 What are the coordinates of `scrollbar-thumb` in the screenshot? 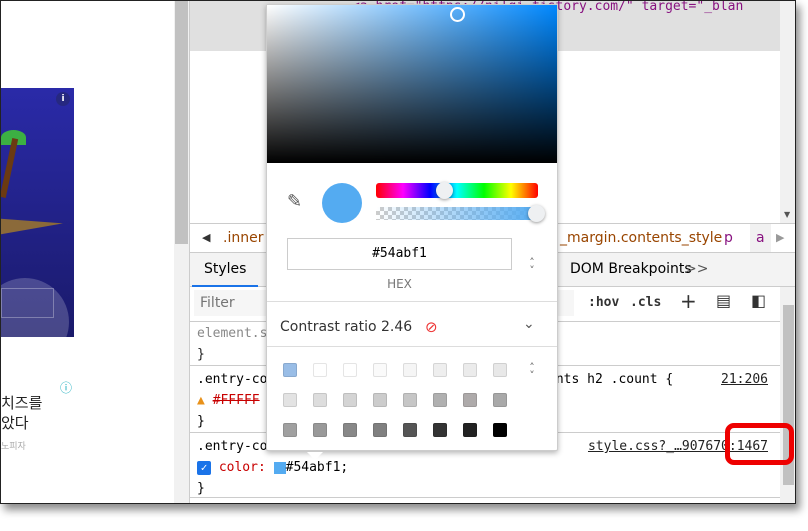 It's located at (181, 122).